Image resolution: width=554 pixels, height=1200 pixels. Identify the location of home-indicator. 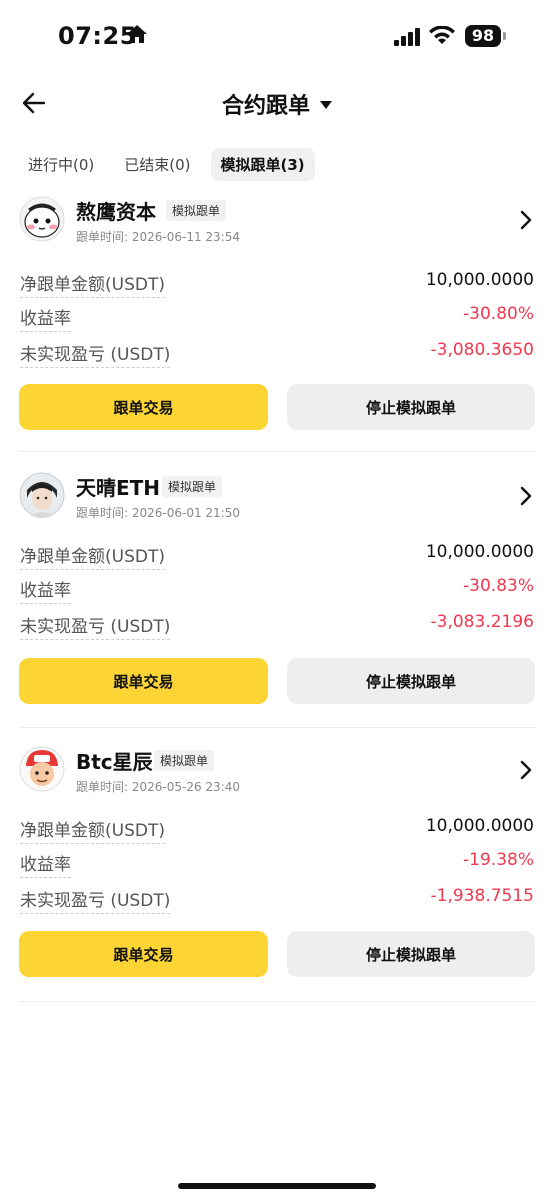
(277, 1186).